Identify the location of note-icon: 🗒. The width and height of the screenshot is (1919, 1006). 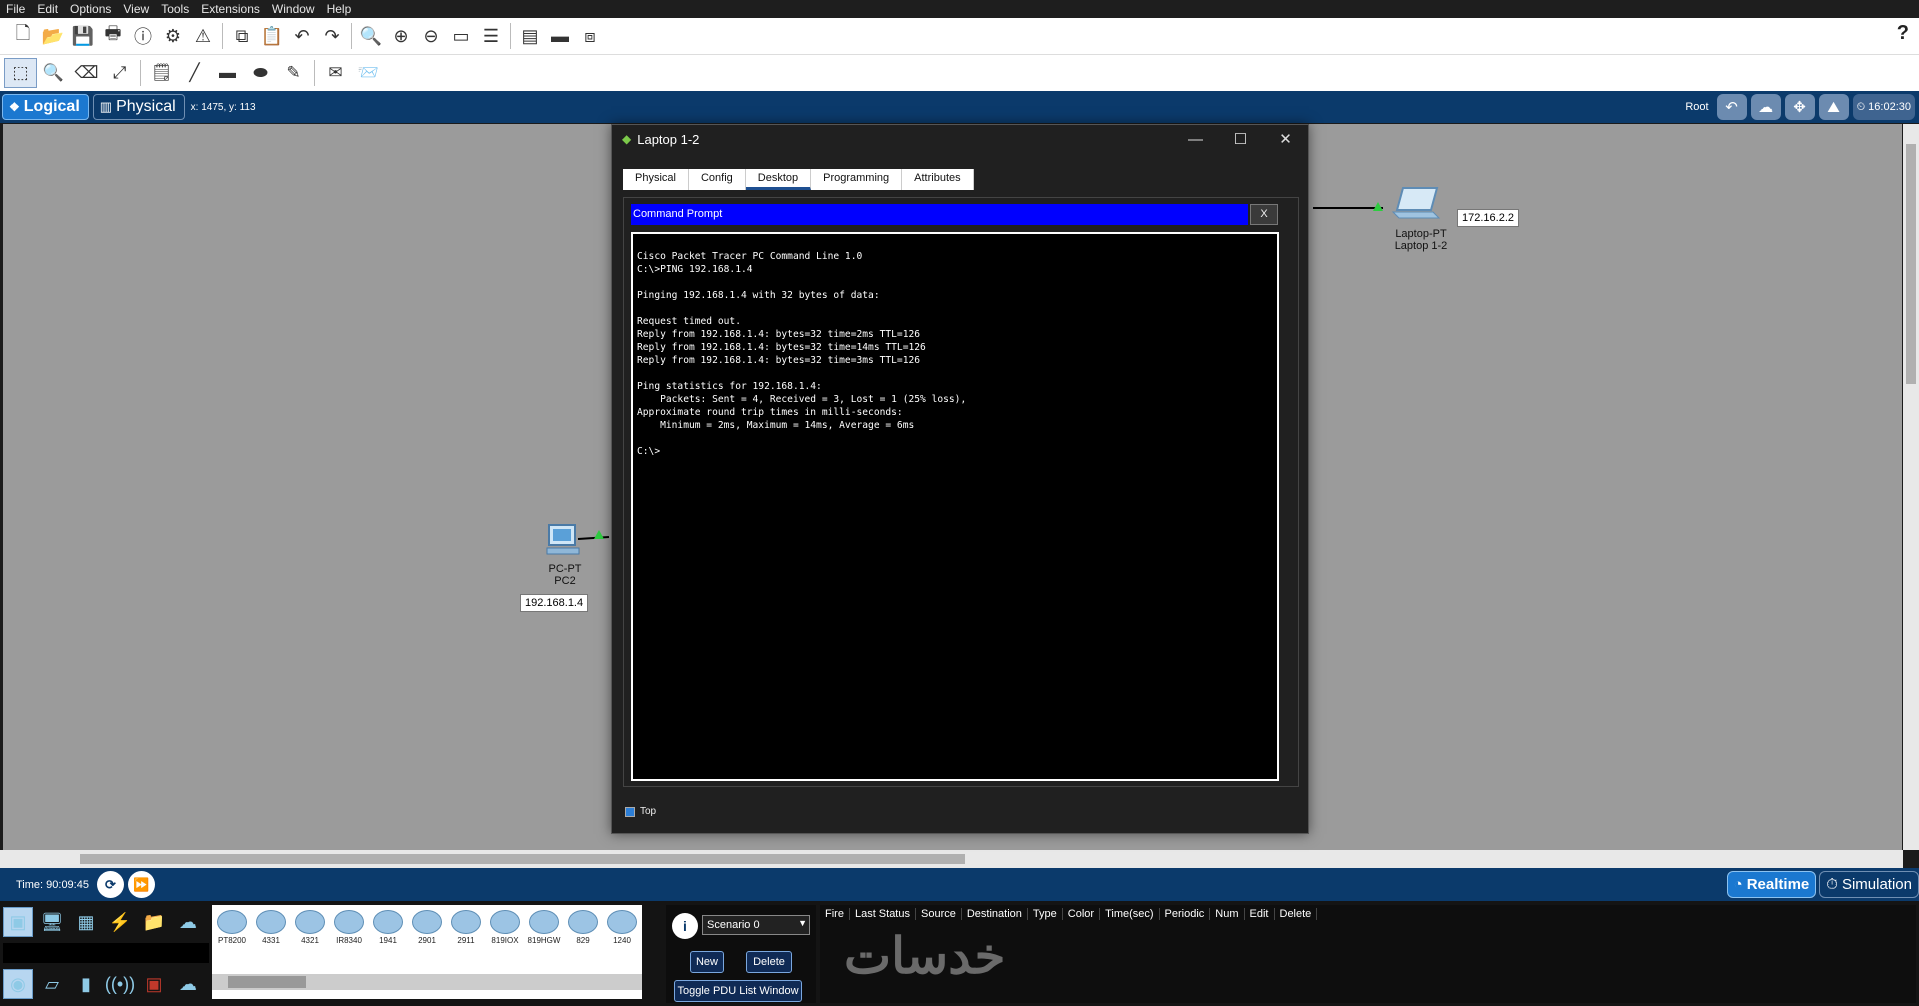
(161, 73).